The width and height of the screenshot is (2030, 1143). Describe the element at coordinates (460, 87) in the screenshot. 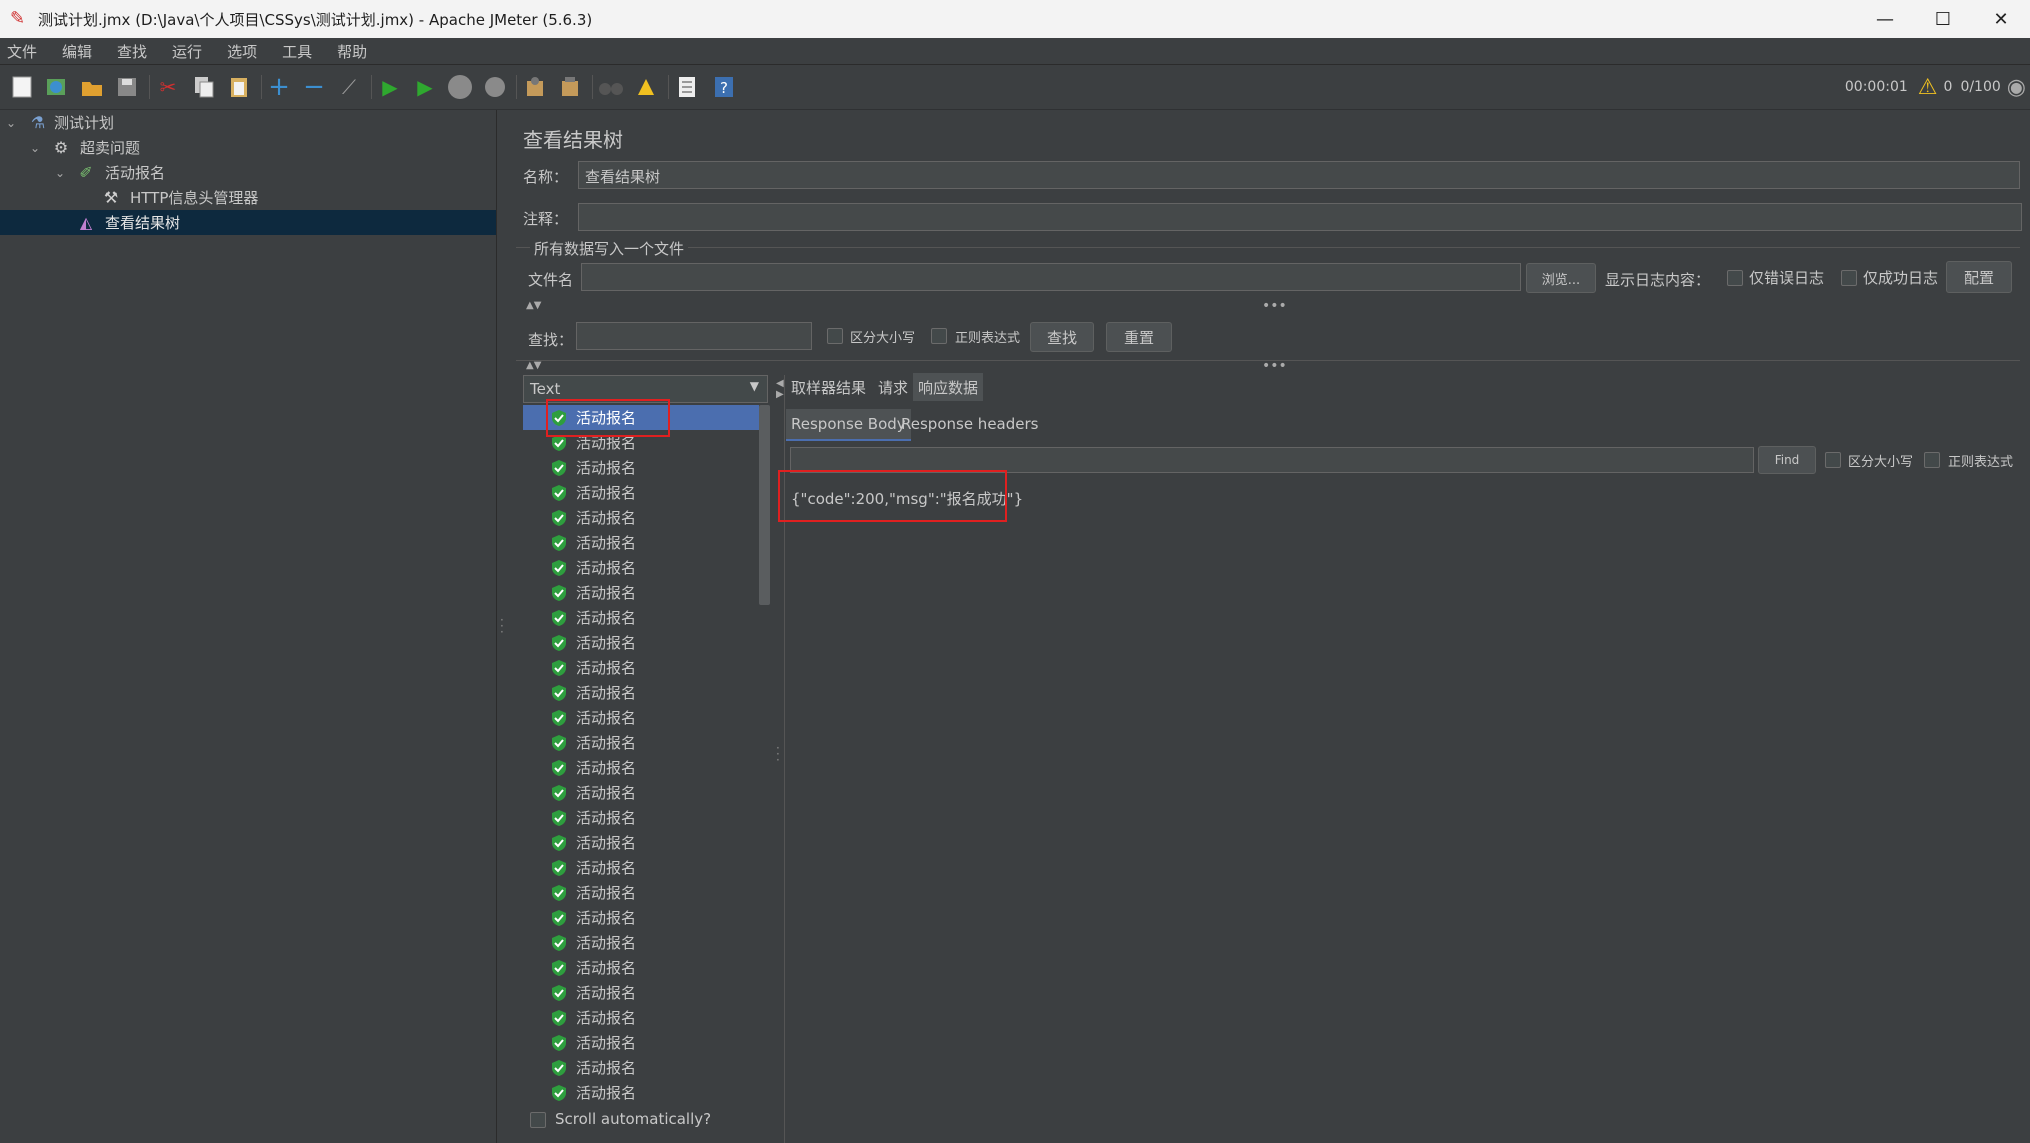

I see `stop-icon` at that location.